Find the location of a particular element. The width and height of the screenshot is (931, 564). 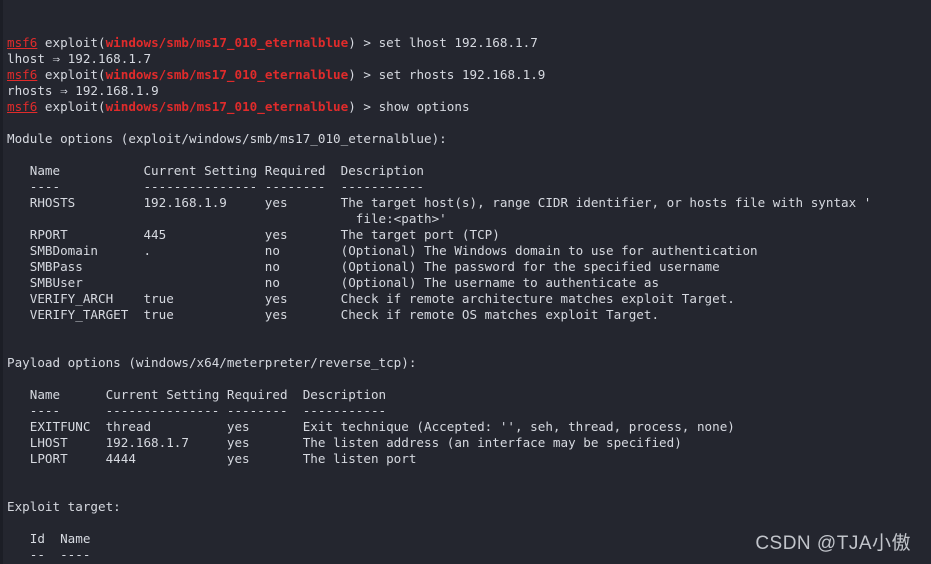

exploit-target-header-row: Id Name is located at coordinates (49, 538).